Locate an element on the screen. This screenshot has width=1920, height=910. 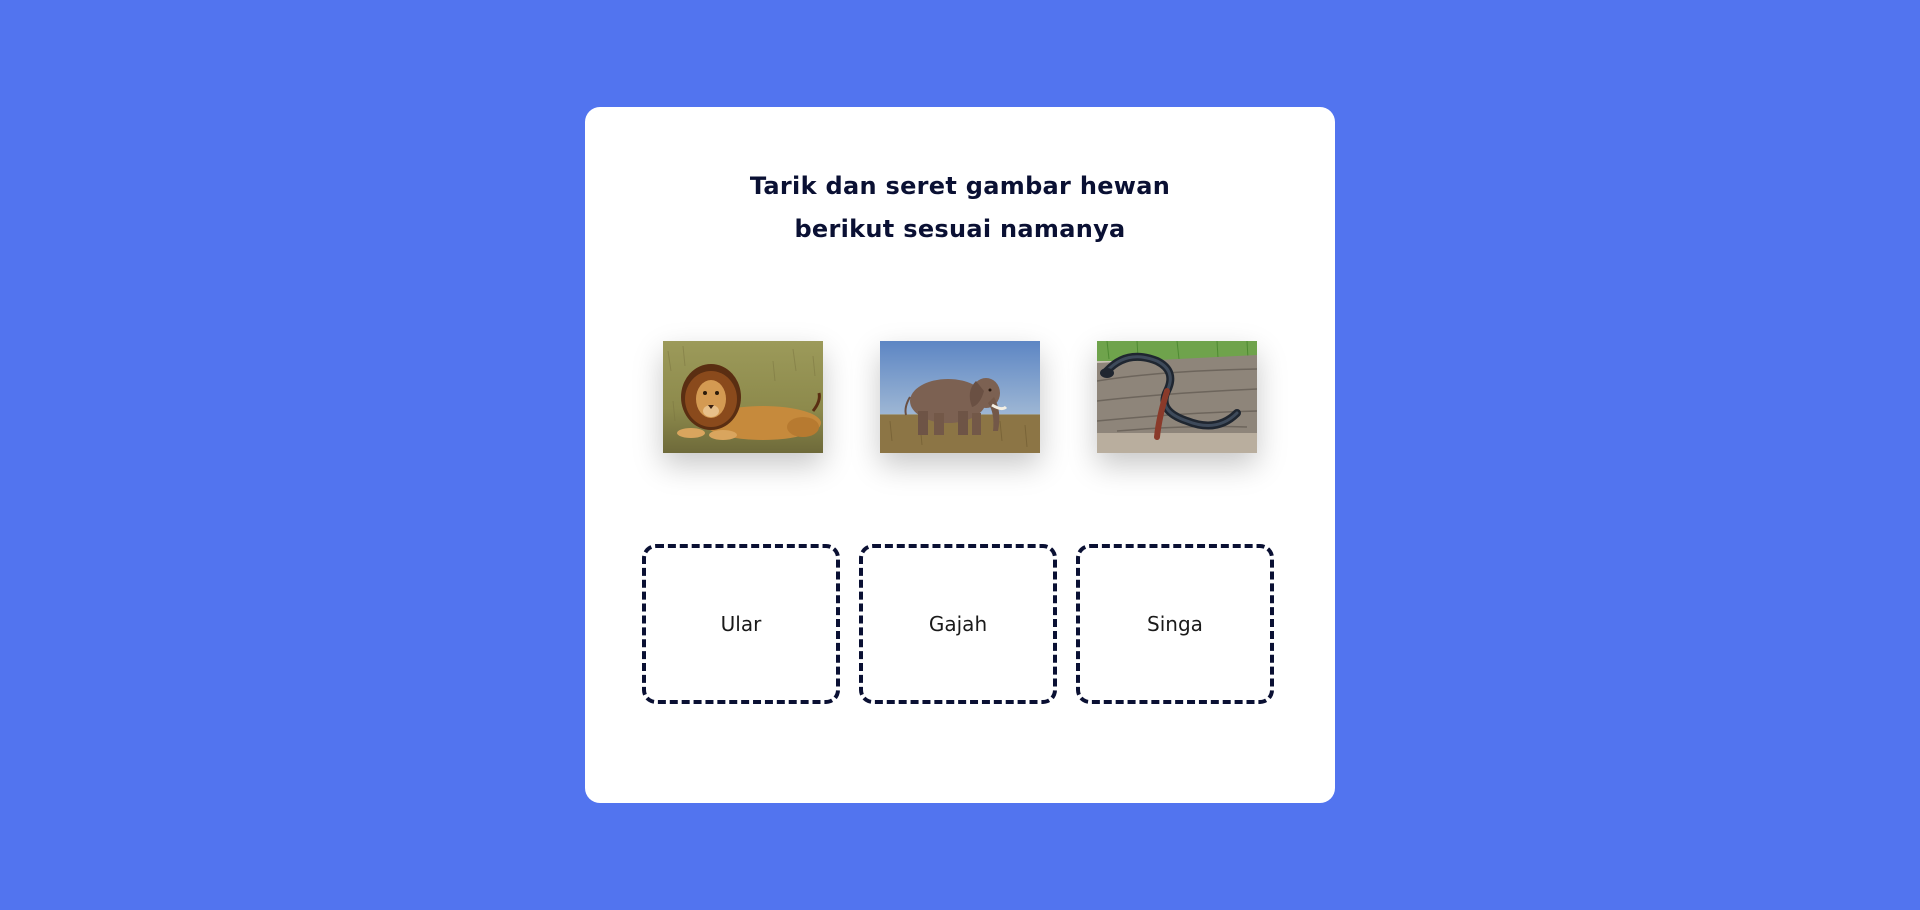
instruction-line-2: berikut sesuai namanya is located at coordinates (960, 229).